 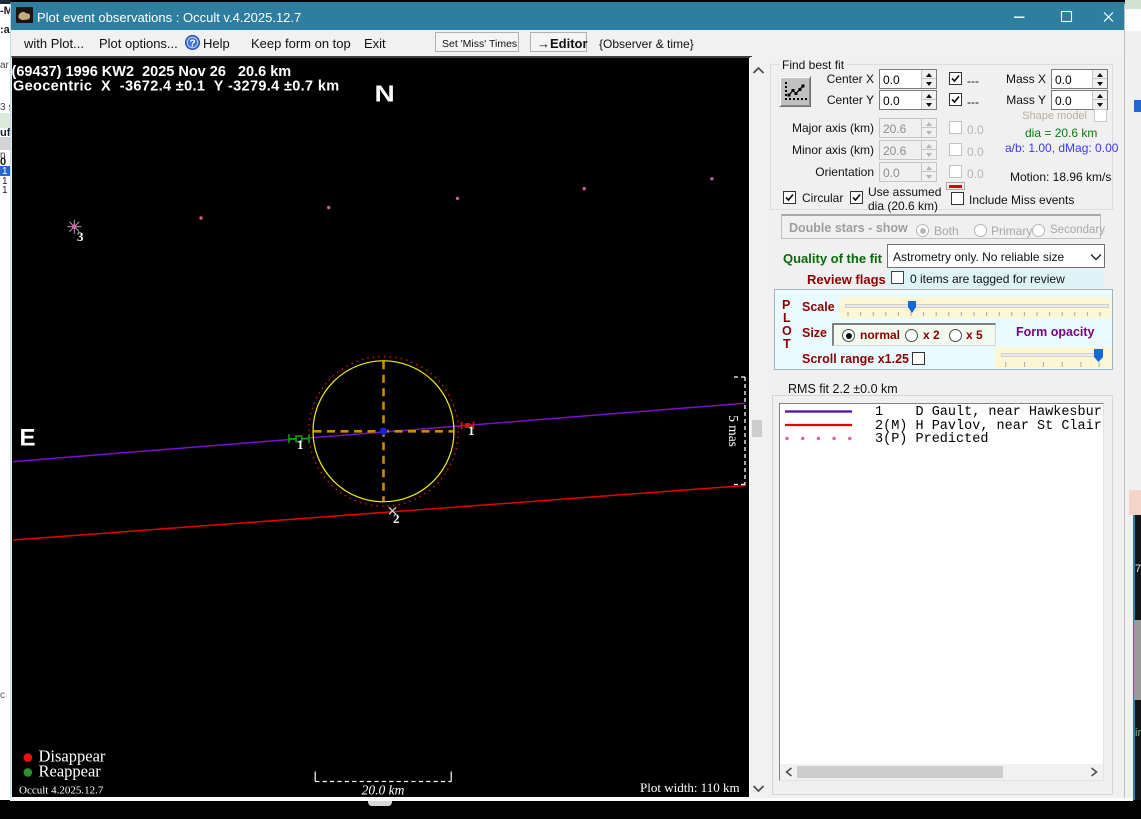 What do you see at coordinates (383, 790) in the screenshot?
I see `svg-text: 20.0 km` at bounding box center [383, 790].